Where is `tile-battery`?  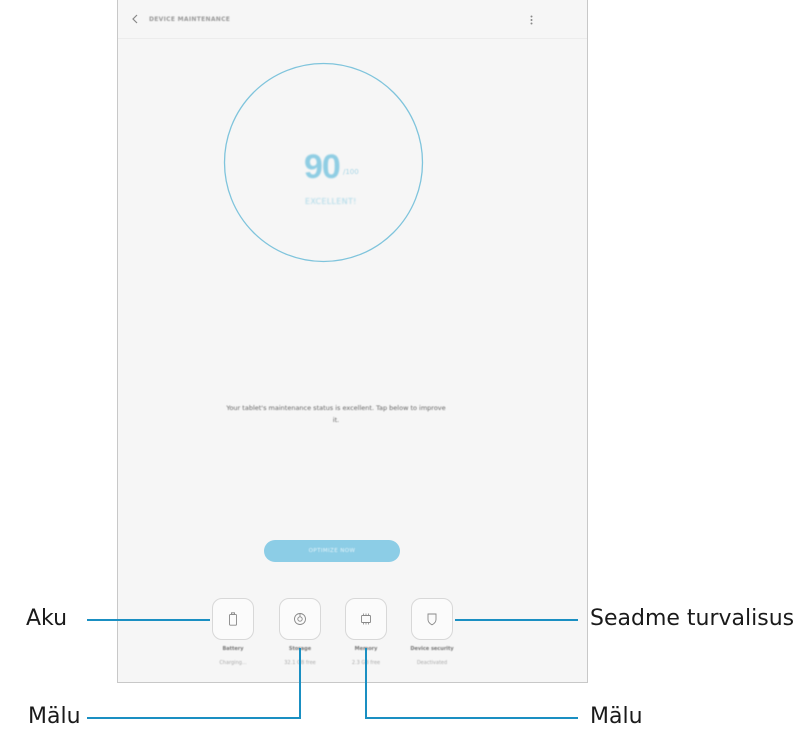 tile-battery is located at coordinates (233, 619).